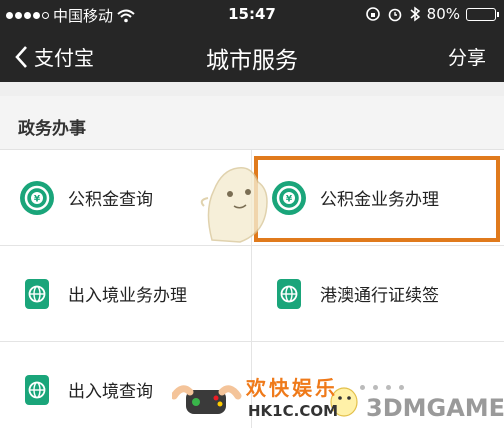 The height and width of the screenshot is (428, 504). What do you see at coordinates (292, 388) in the screenshot?
I see `watermark-kuaile: 欢快娱乐` at bounding box center [292, 388].